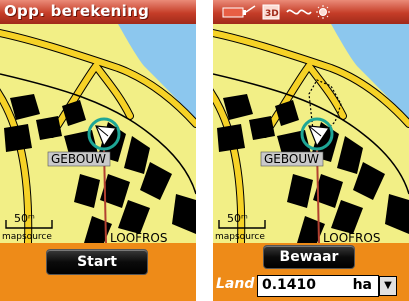  I want to click on 3d-icon-label: 3D, so click(272, 14).